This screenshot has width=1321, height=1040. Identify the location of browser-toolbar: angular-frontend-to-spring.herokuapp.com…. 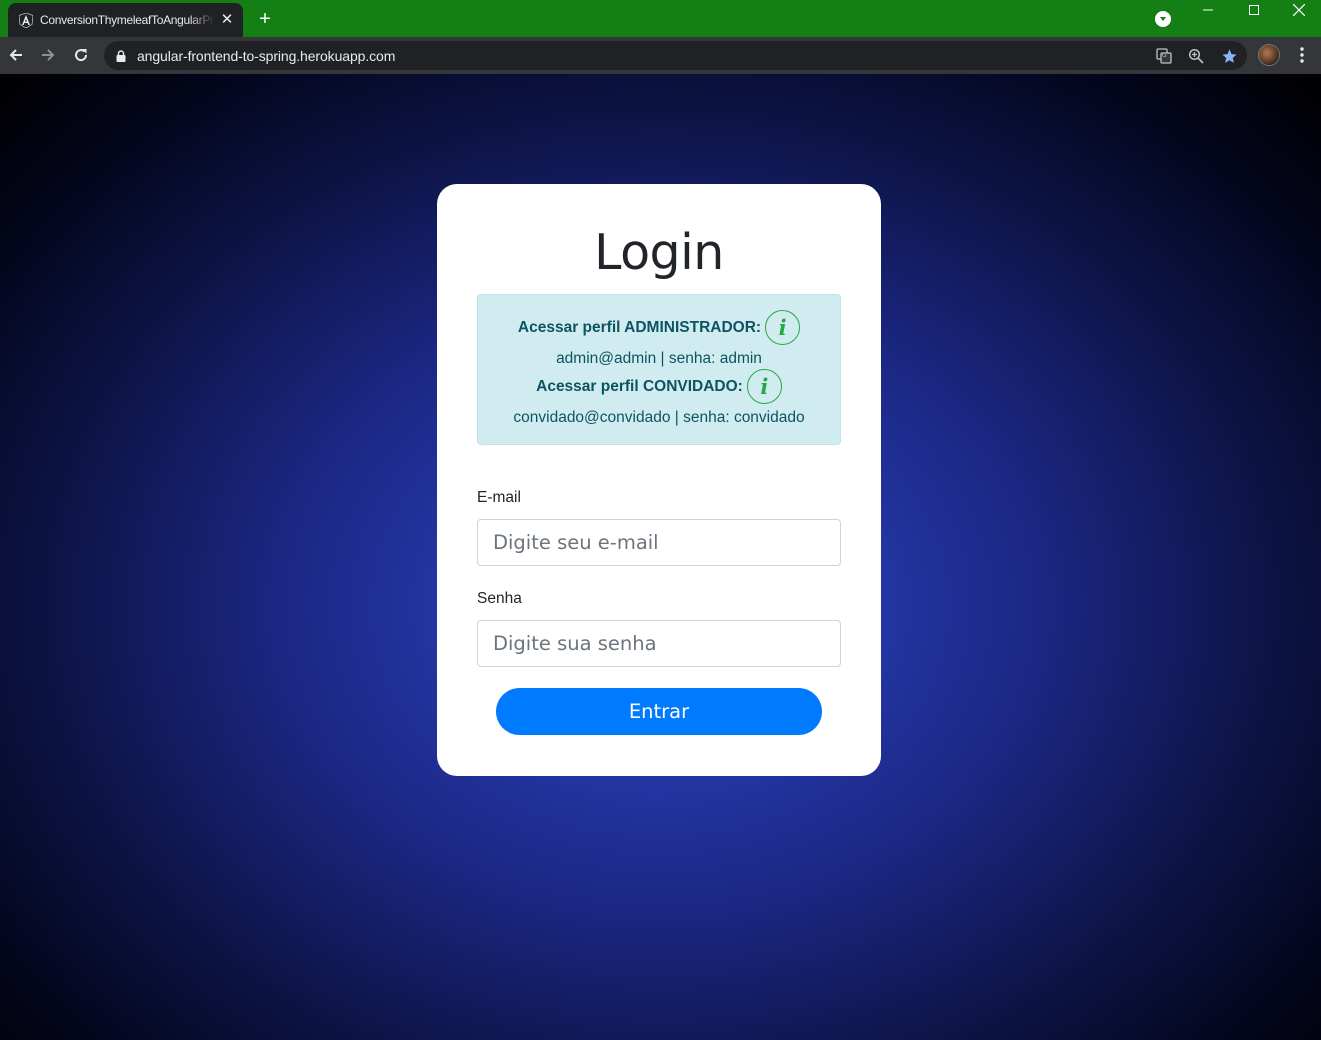
(660, 55).